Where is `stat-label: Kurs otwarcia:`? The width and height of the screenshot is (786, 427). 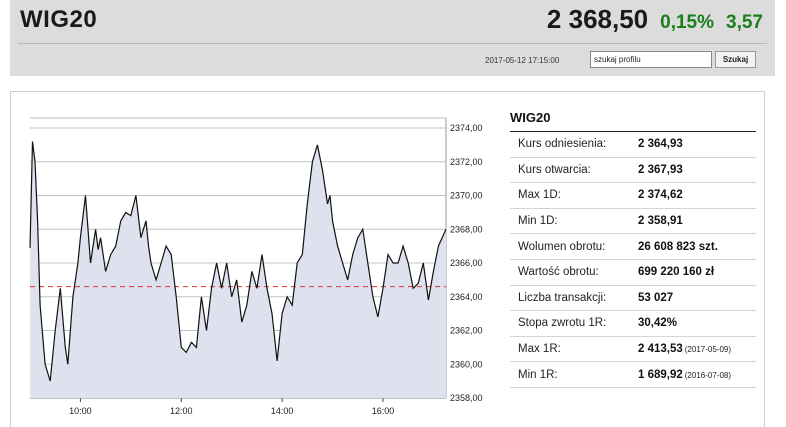 stat-label: Kurs otwarcia: is located at coordinates (554, 169).